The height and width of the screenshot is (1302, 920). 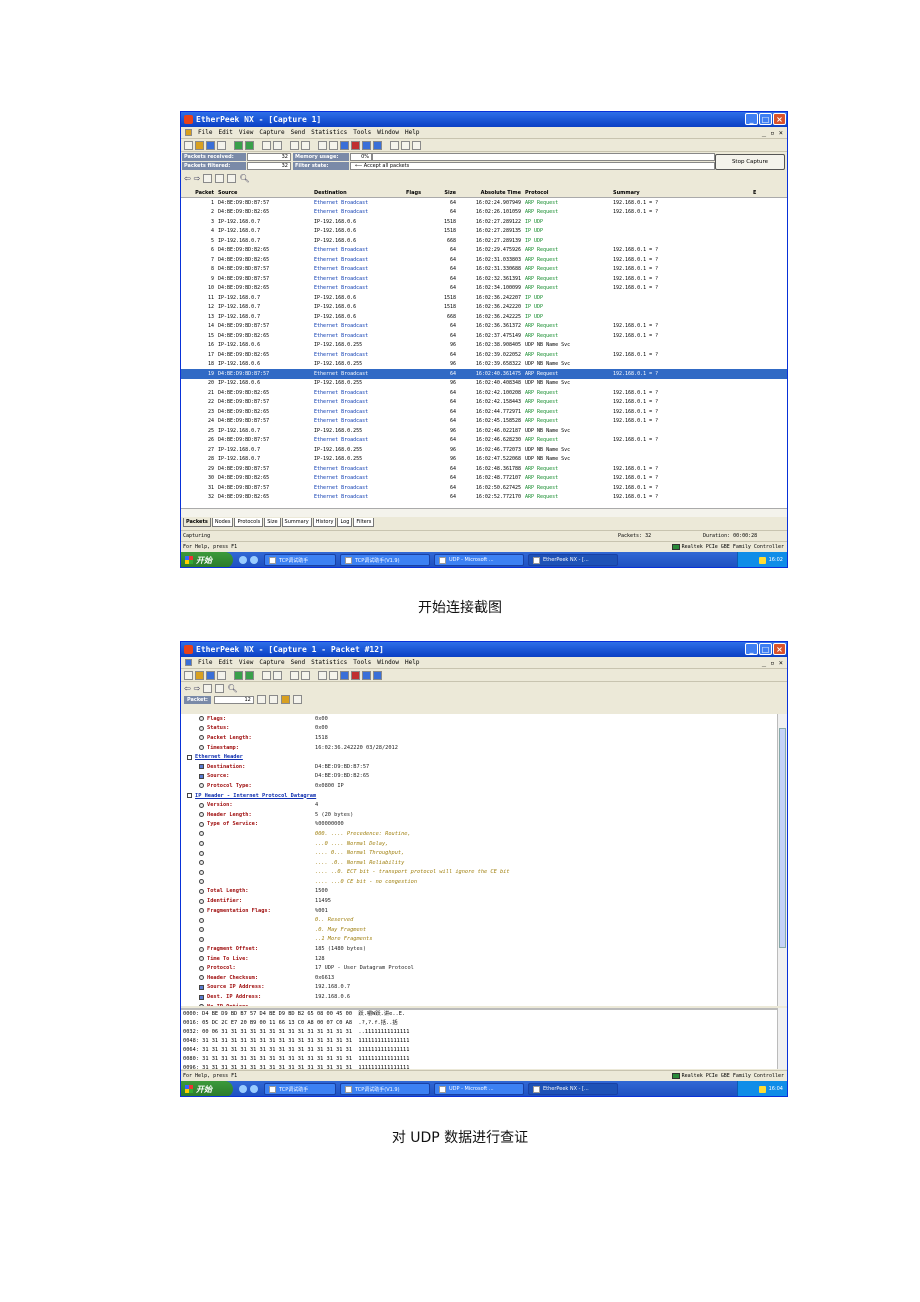 I want to click on tab-summary: Summary, so click(x=296, y=522).